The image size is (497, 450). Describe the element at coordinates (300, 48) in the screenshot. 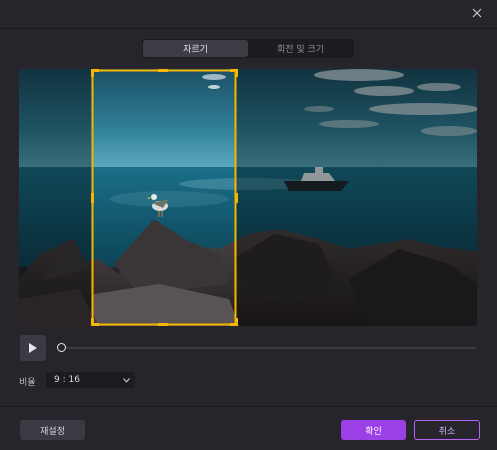

I see `tab-rotate-resize: 회전 및 크기` at that location.